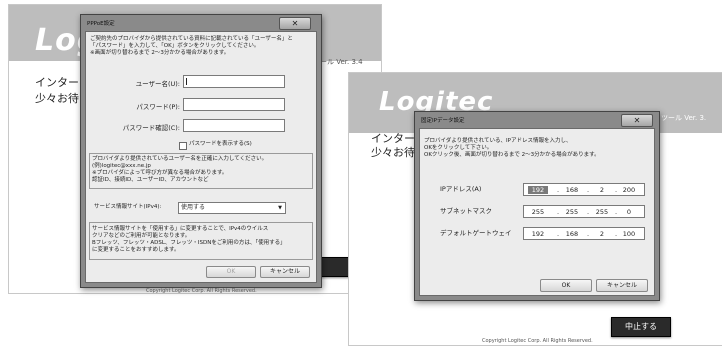  I want to click on password-confirm-label: パスワード確認(C):, so click(151, 128).